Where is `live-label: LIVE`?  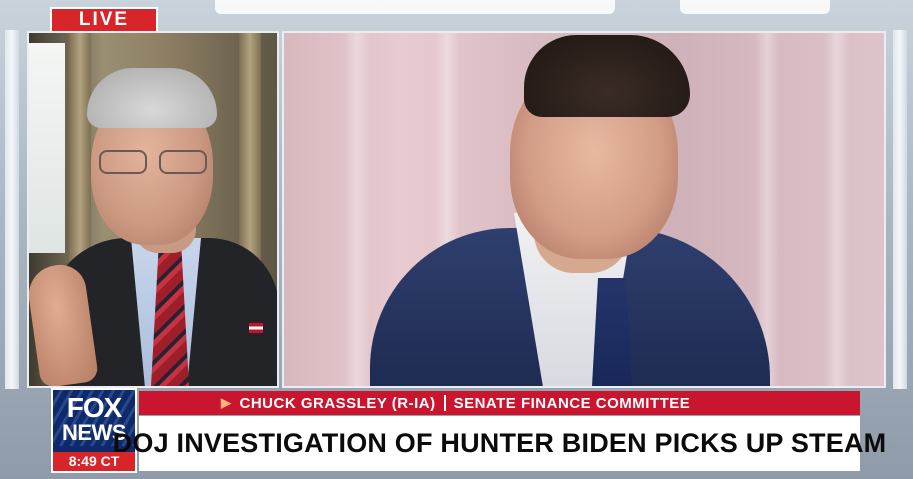 live-label: LIVE is located at coordinates (104, 19).